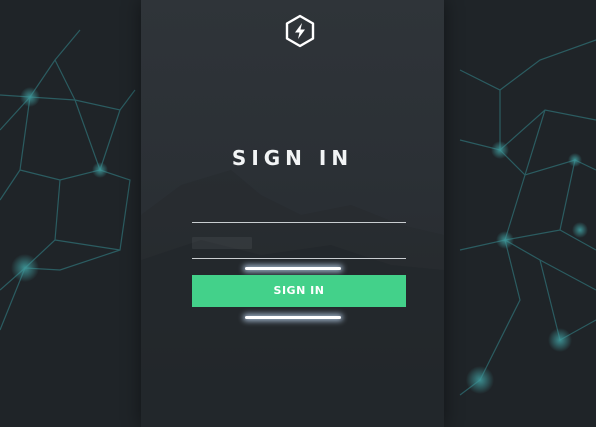  What do you see at coordinates (293, 268) in the screenshot?
I see `light-bar-top` at bounding box center [293, 268].